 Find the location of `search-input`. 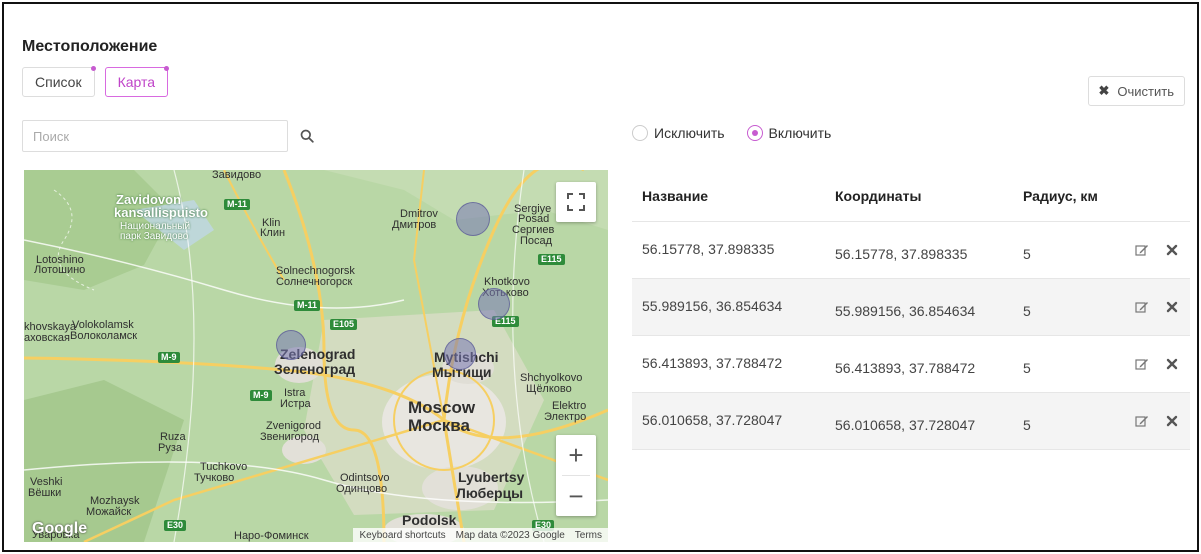

search-input is located at coordinates (155, 136).